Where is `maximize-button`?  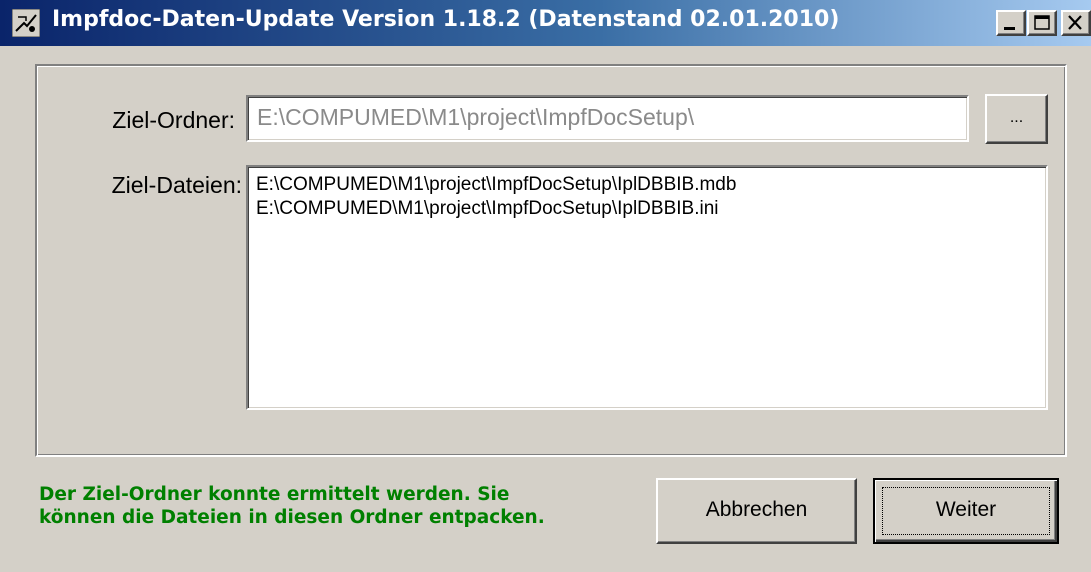
maximize-button is located at coordinates (1042, 23).